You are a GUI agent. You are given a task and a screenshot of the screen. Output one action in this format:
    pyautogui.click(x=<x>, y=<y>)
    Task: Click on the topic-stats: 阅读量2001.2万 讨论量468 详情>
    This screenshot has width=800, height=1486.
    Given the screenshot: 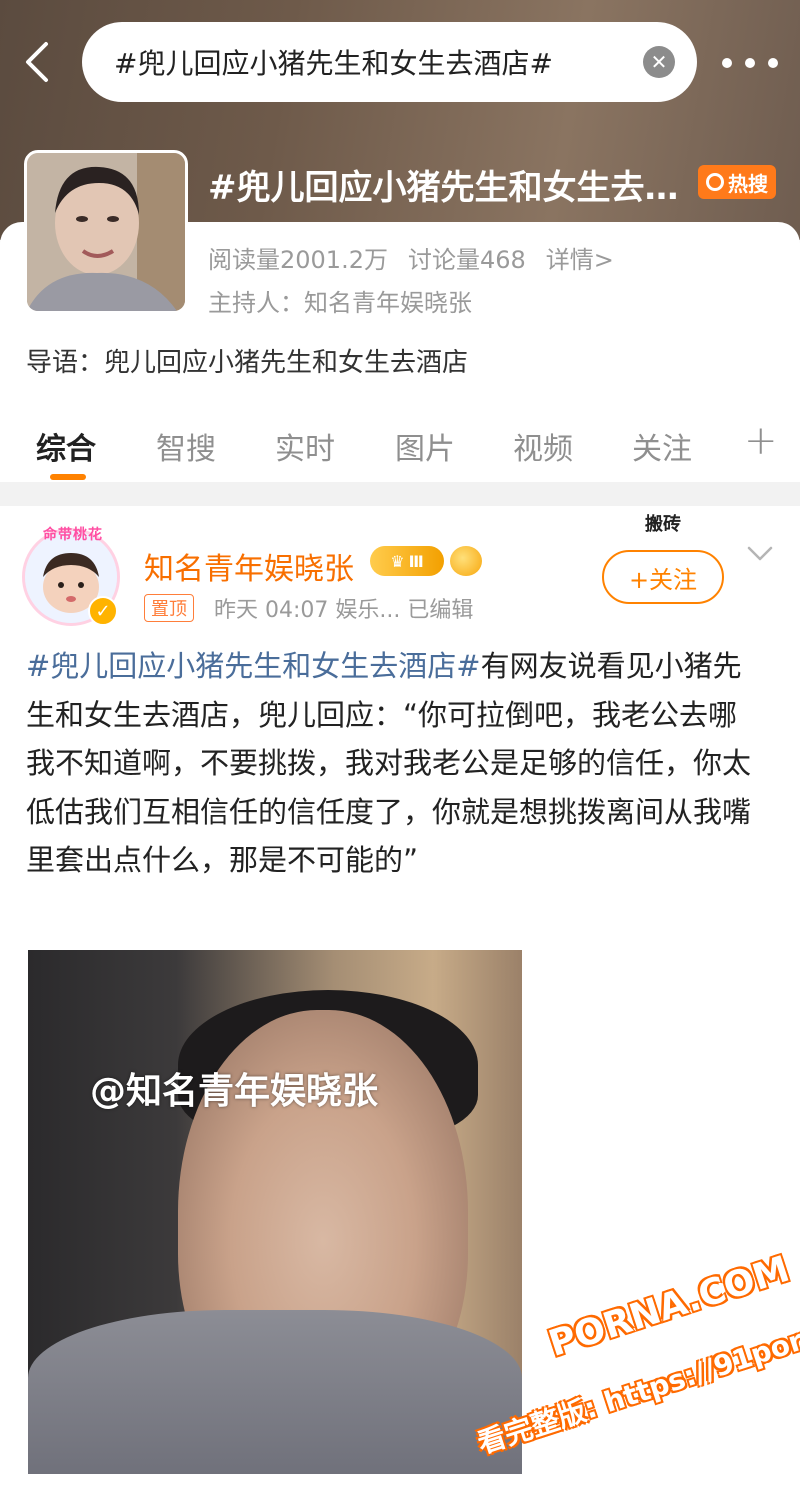 What is the action you would take?
    pyautogui.click(x=411, y=257)
    